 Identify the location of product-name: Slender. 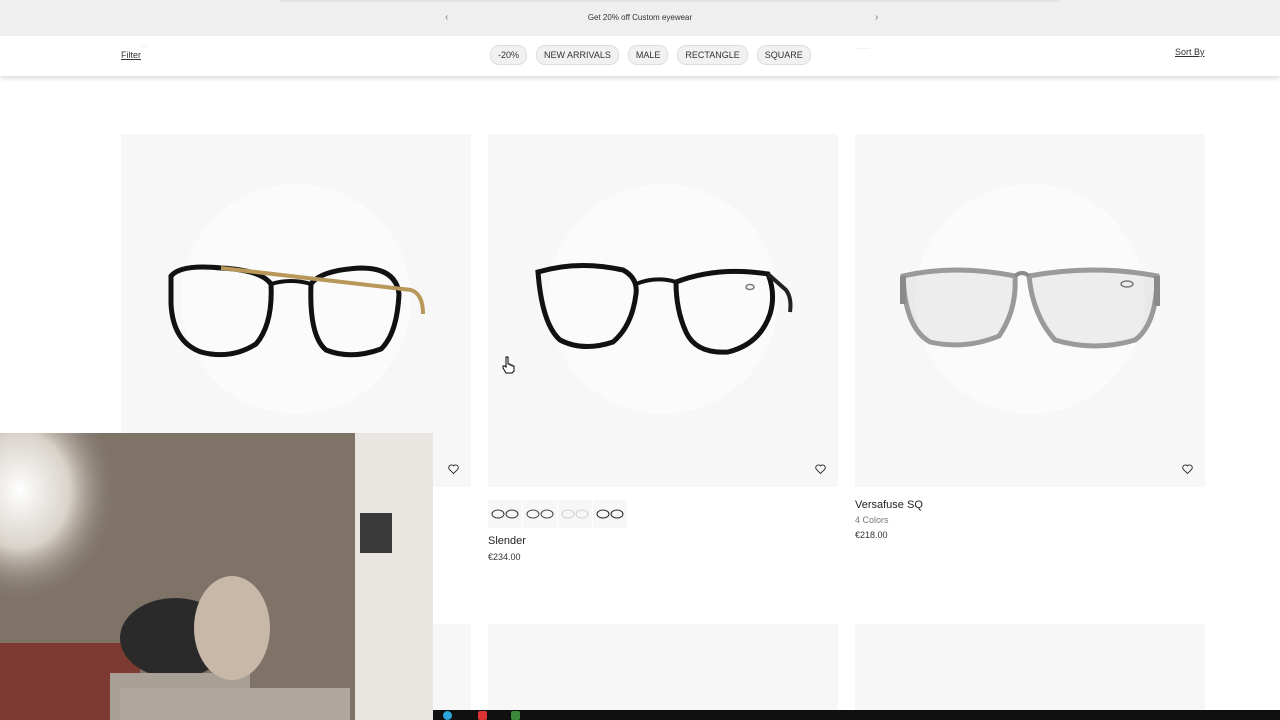
(507, 541).